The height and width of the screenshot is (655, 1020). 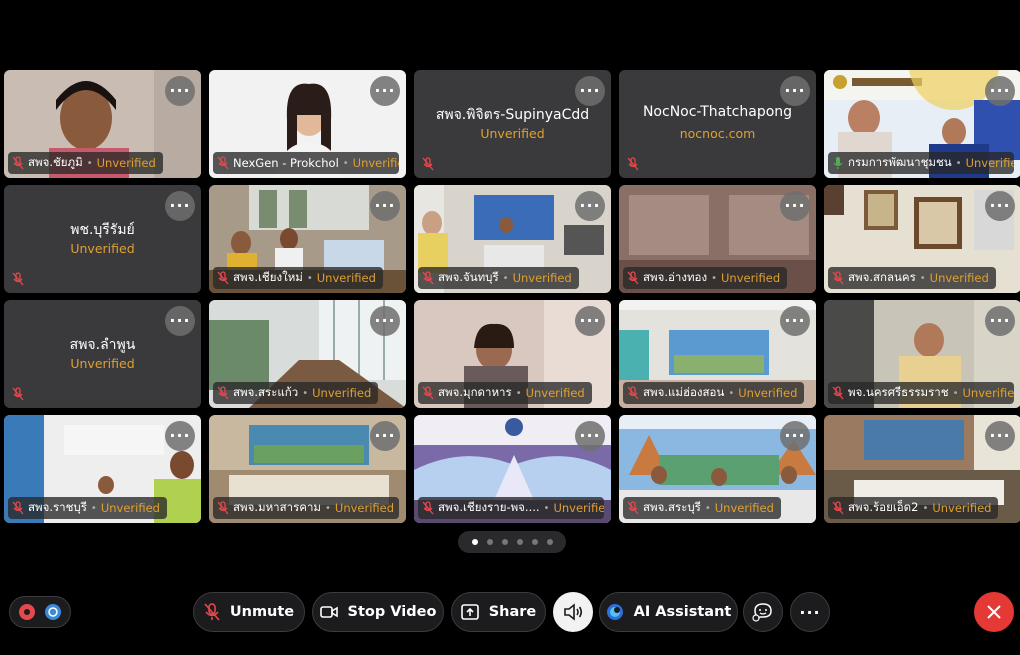 What do you see at coordinates (922, 239) in the screenshot?
I see `participant-tile: ··· สพจ.สกลนคร • Unverified` at bounding box center [922, 239].